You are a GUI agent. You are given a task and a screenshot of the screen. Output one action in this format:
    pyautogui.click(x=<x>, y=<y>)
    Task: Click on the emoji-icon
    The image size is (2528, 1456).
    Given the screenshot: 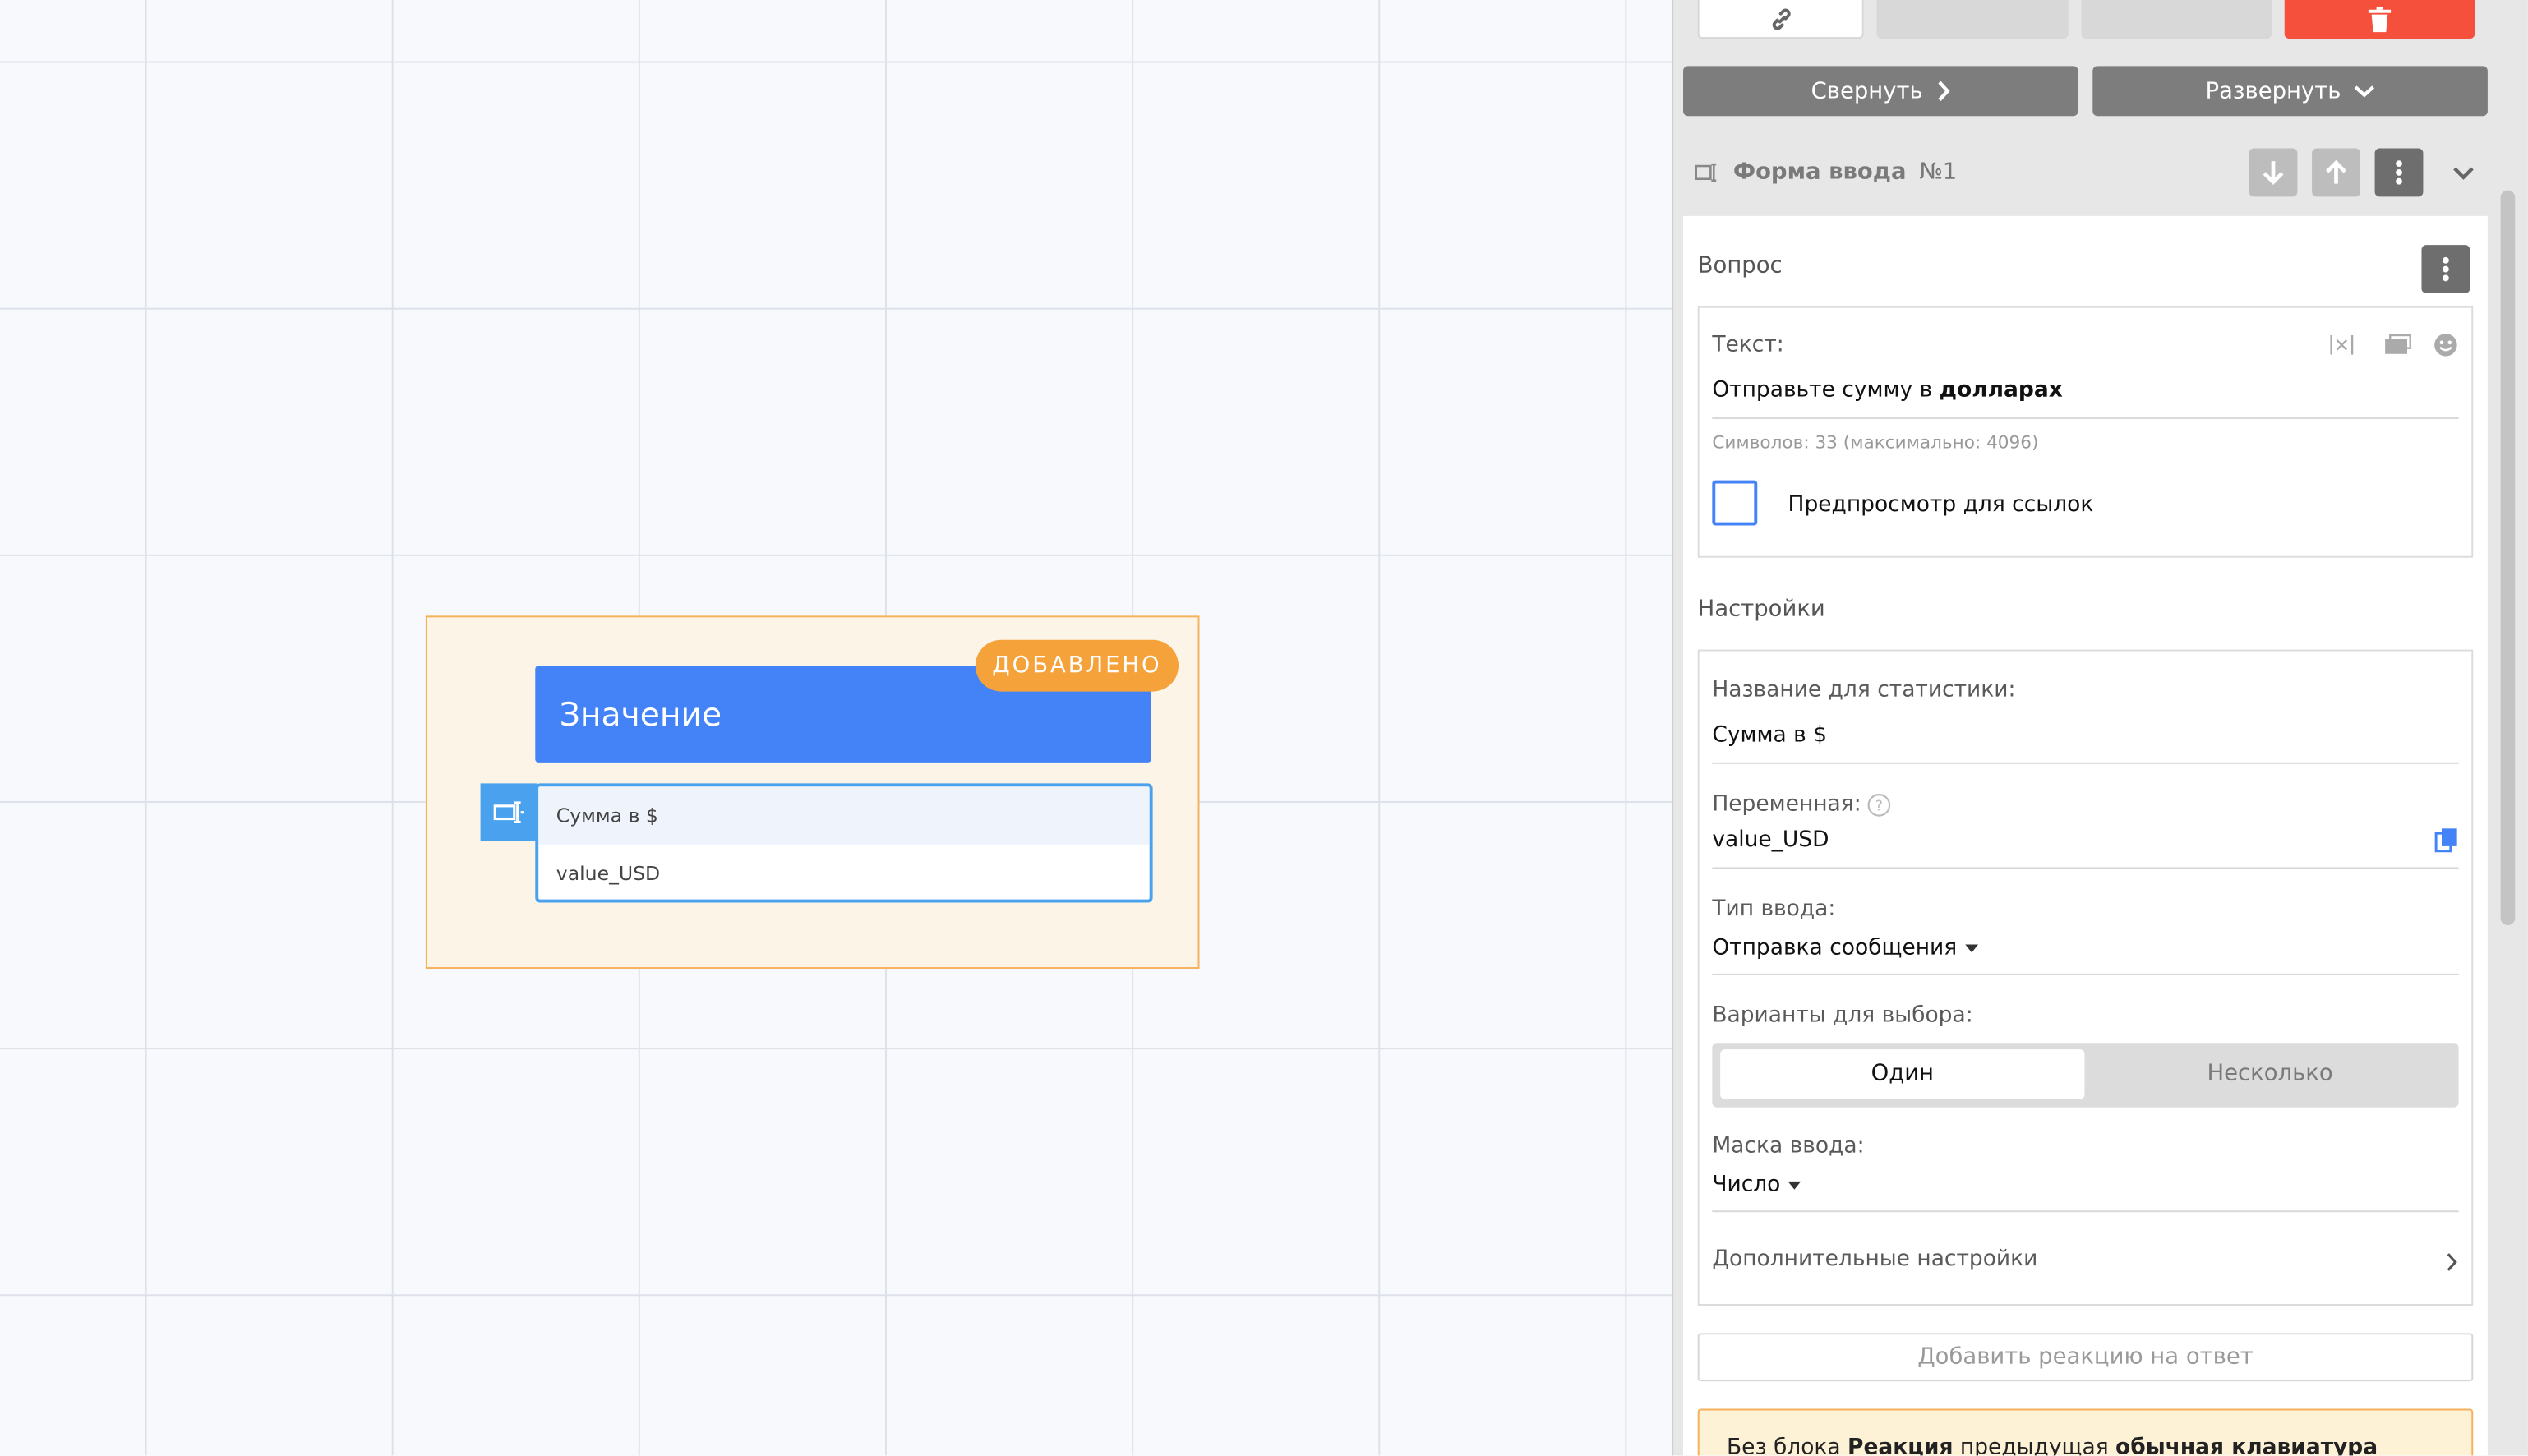 What is the action you would take?
    pyautogui.click(x=2445, y=344)
    